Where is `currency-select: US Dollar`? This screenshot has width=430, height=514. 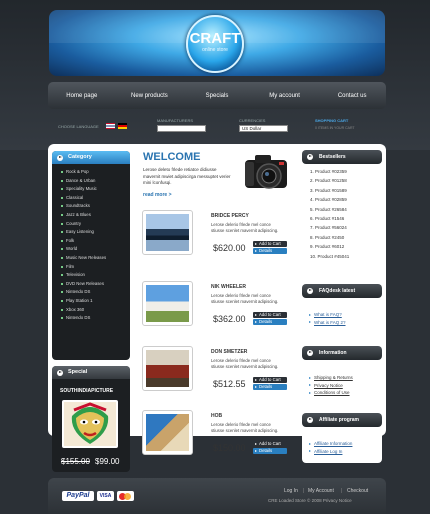
currency-select: US Dollar is located at coordinates (263, 128).